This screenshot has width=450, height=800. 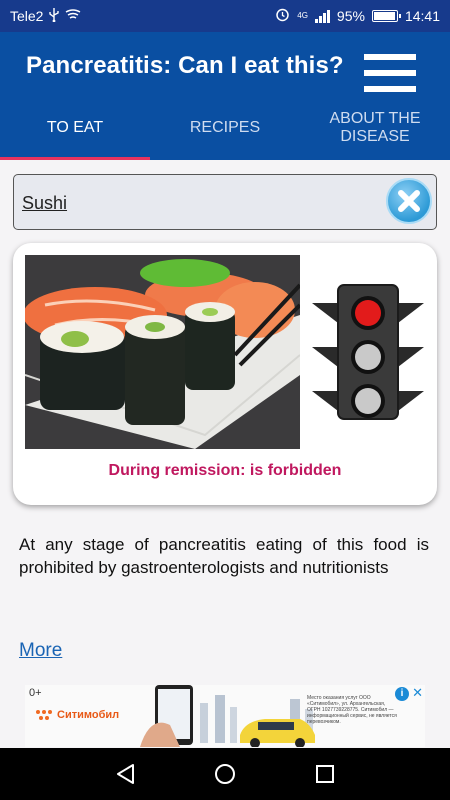 What do you see at coordinates (185, 65) in the screenshot?
I see `app-title: Pancreatitis: Can I eat this?` at bounding box center [185, 65].